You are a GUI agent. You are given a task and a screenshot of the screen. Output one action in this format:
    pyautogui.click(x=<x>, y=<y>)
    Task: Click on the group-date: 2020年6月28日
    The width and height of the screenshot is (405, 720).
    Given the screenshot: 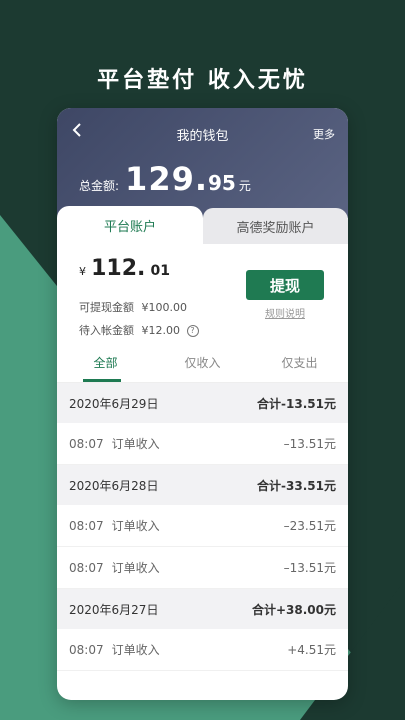 What is the action you would take?
    pyautogui.click(x=114, y=485)
    